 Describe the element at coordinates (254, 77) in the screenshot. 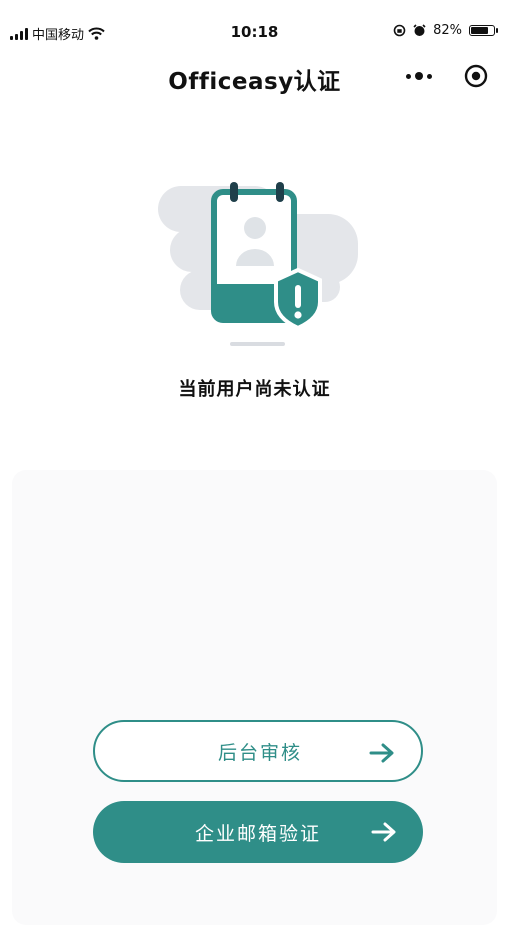

I see `nav-bar: Officeasy认证` at that location.